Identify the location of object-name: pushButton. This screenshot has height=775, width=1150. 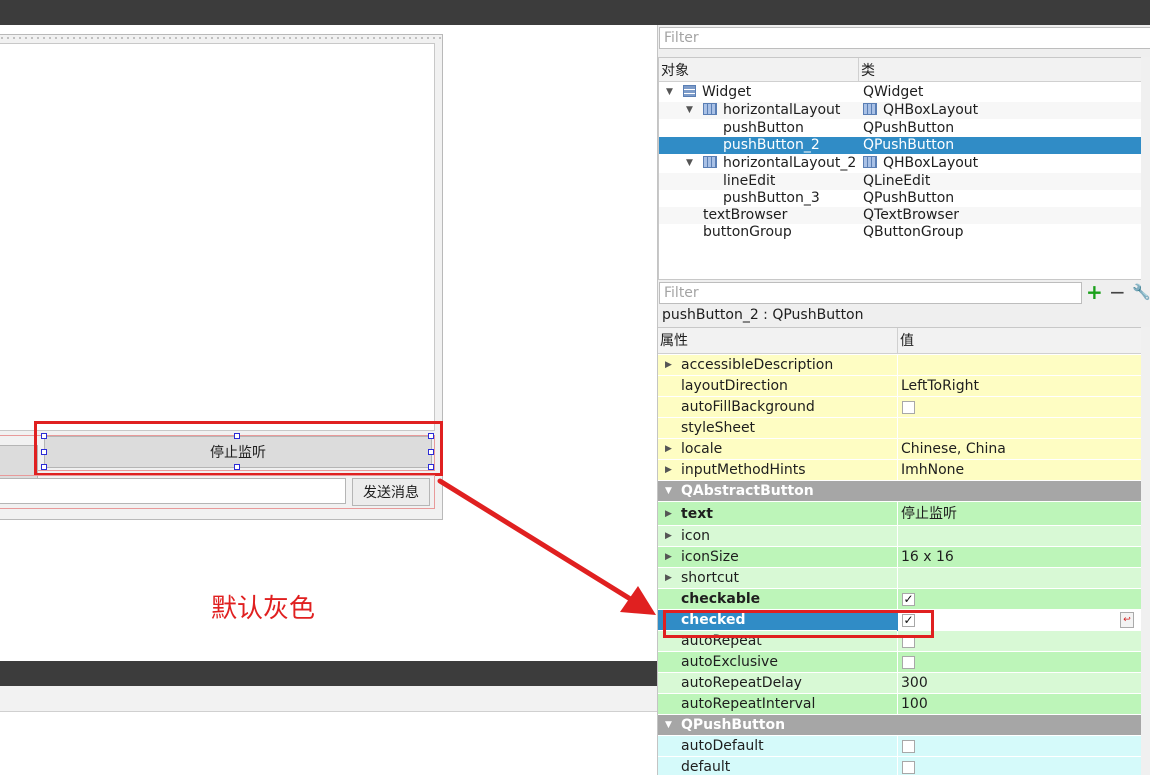
(763, 128).